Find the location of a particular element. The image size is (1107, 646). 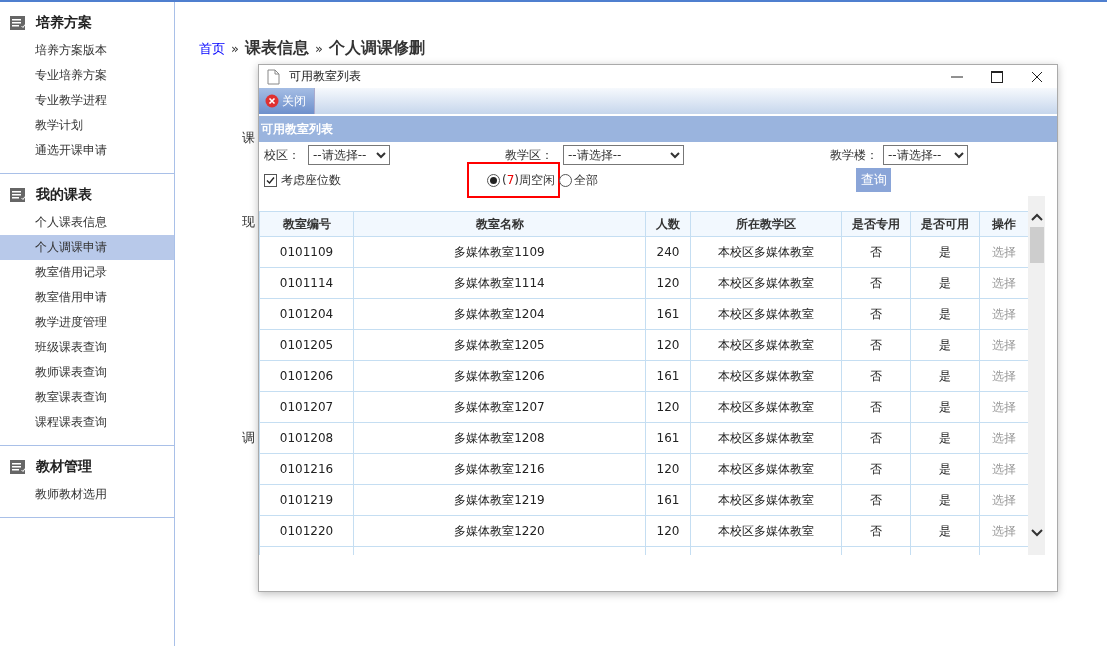

table-cell: 0101207 is located at coordinates (306, 407).